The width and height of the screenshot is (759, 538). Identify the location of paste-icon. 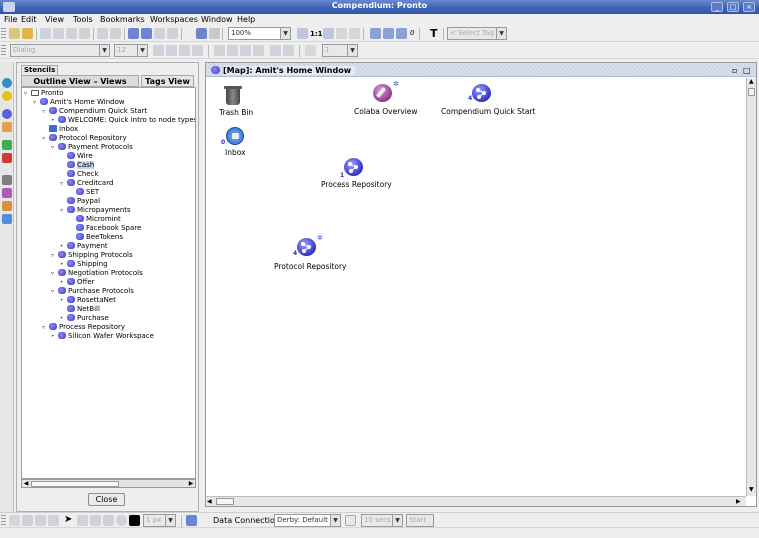
(71, 33).